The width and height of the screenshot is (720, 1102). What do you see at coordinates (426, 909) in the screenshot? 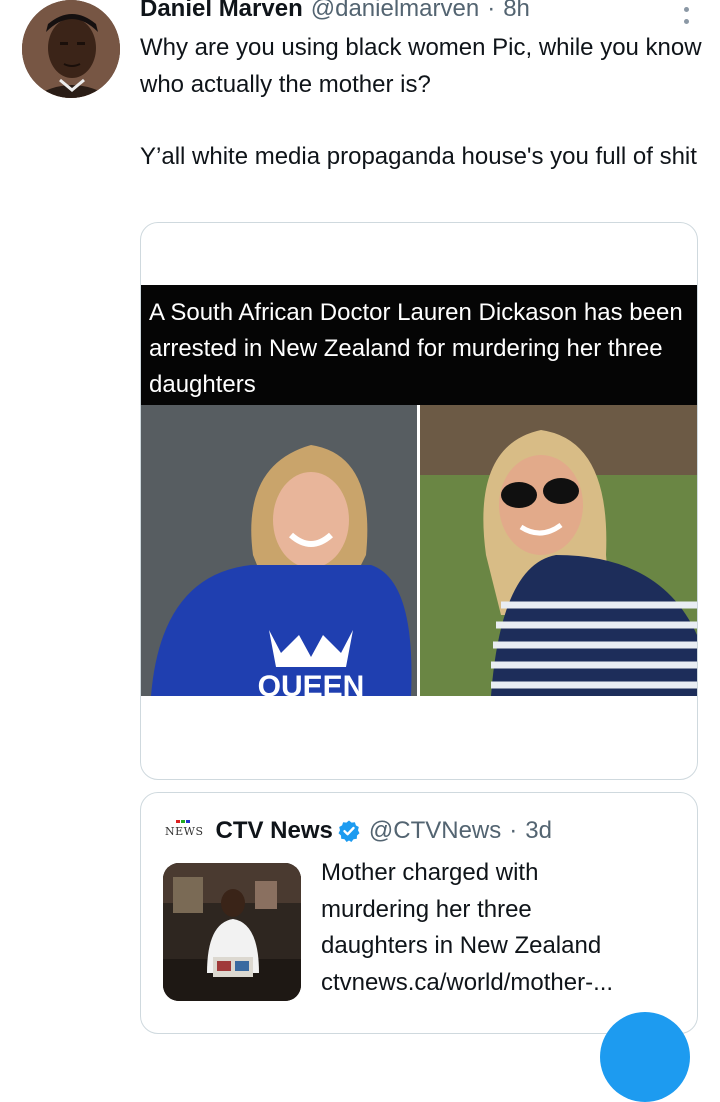
I see `quoted-title-line: murdering her three` at bounding box center [426, 909].